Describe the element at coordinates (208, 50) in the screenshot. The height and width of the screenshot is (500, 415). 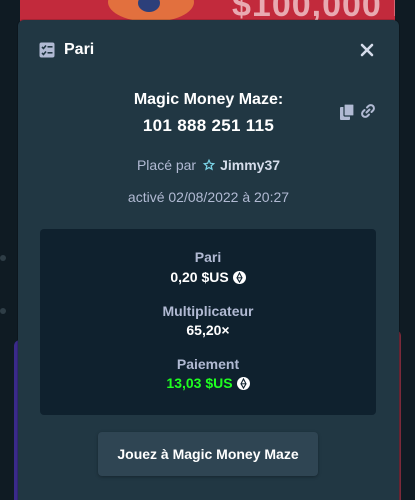
I see `modal-header: Pari` at that location.